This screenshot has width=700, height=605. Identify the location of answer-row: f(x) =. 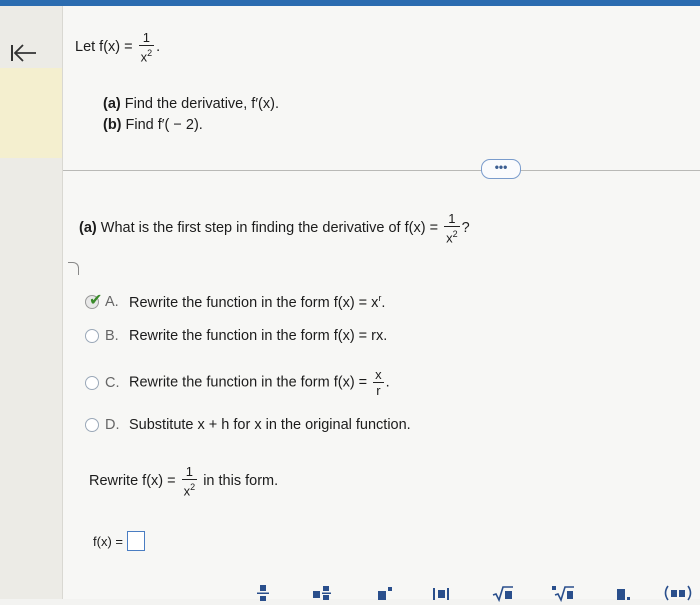
(119, 541).